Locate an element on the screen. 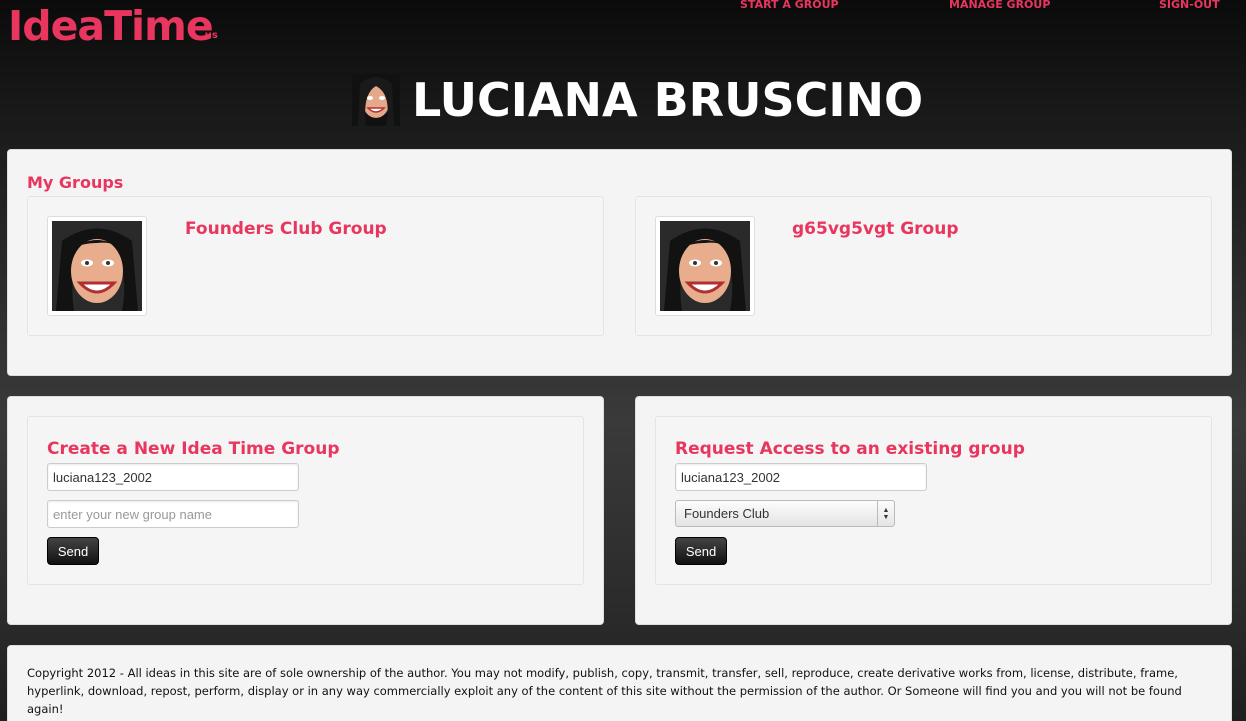 This screenshot has width=1246, height=721. select-arrows-icon: ▲ ▼ is located at coordinates (885, 513).